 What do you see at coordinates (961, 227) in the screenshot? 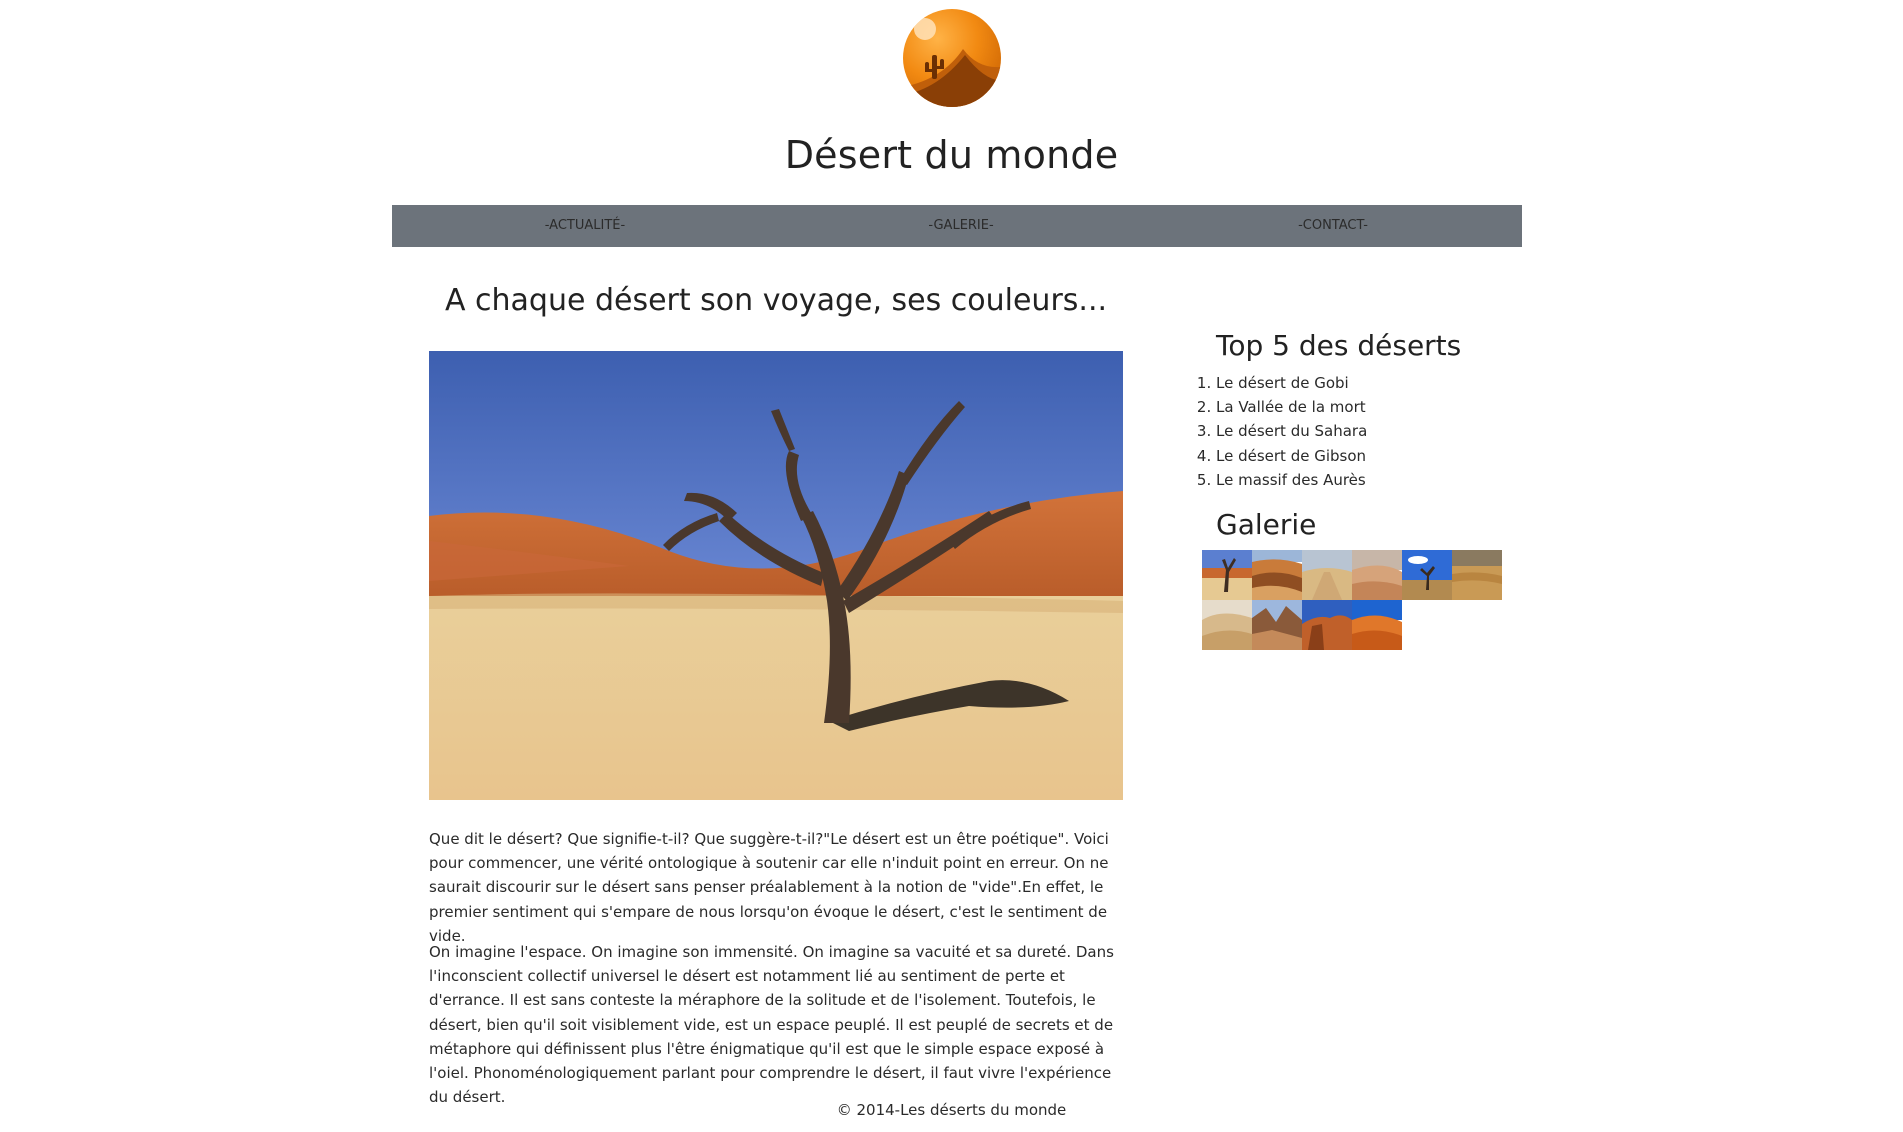
I see `nav-item-galerie: -GALERIE-` at bounding box center [961, 227].